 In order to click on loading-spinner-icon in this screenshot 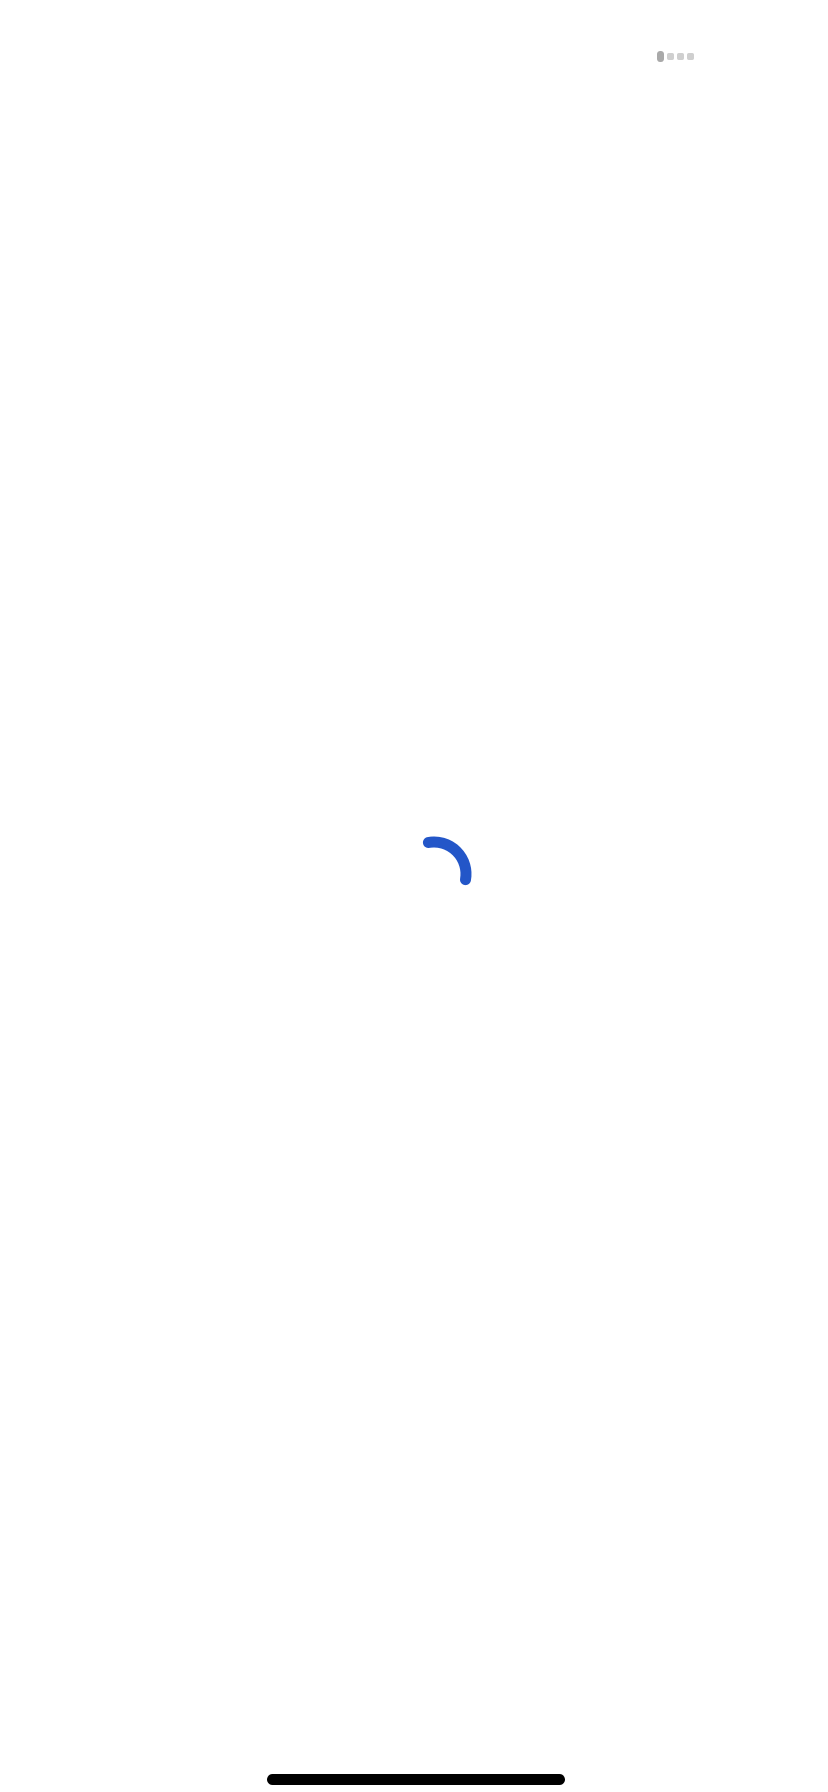, I will do `click(447, 861)`.